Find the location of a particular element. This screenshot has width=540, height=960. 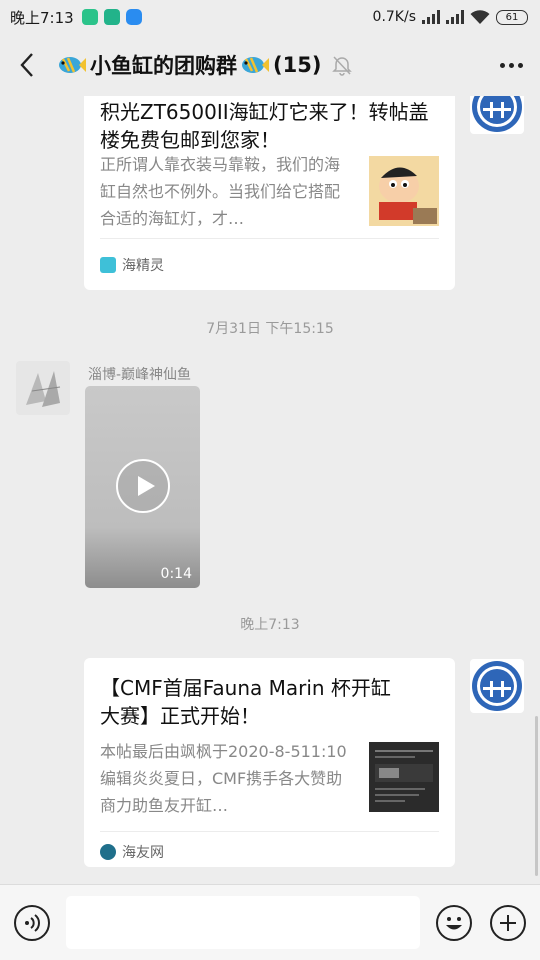

video-message: 0:14 is located at coordinates (142, 487).